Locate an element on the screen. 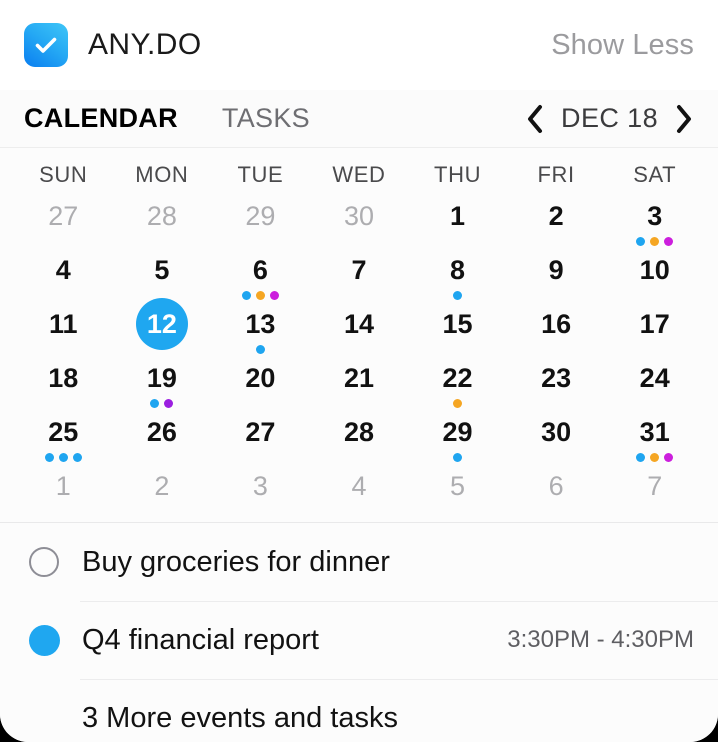 Image resolution: width=718 pixels, height=742 pixels. calendar-day-10: 10 is located at coordinates (654, 279).